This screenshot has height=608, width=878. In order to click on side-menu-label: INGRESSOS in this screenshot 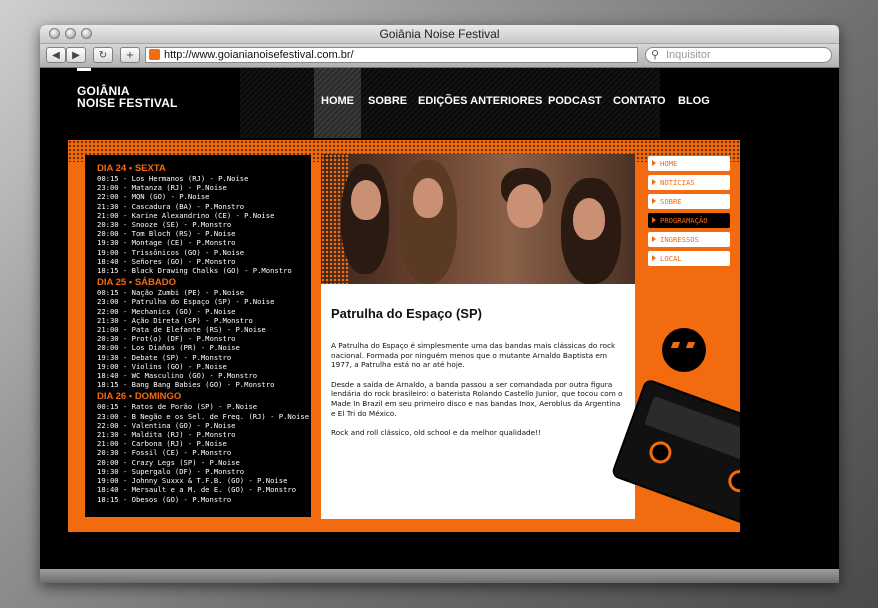, I will do `click(679, 239)`.